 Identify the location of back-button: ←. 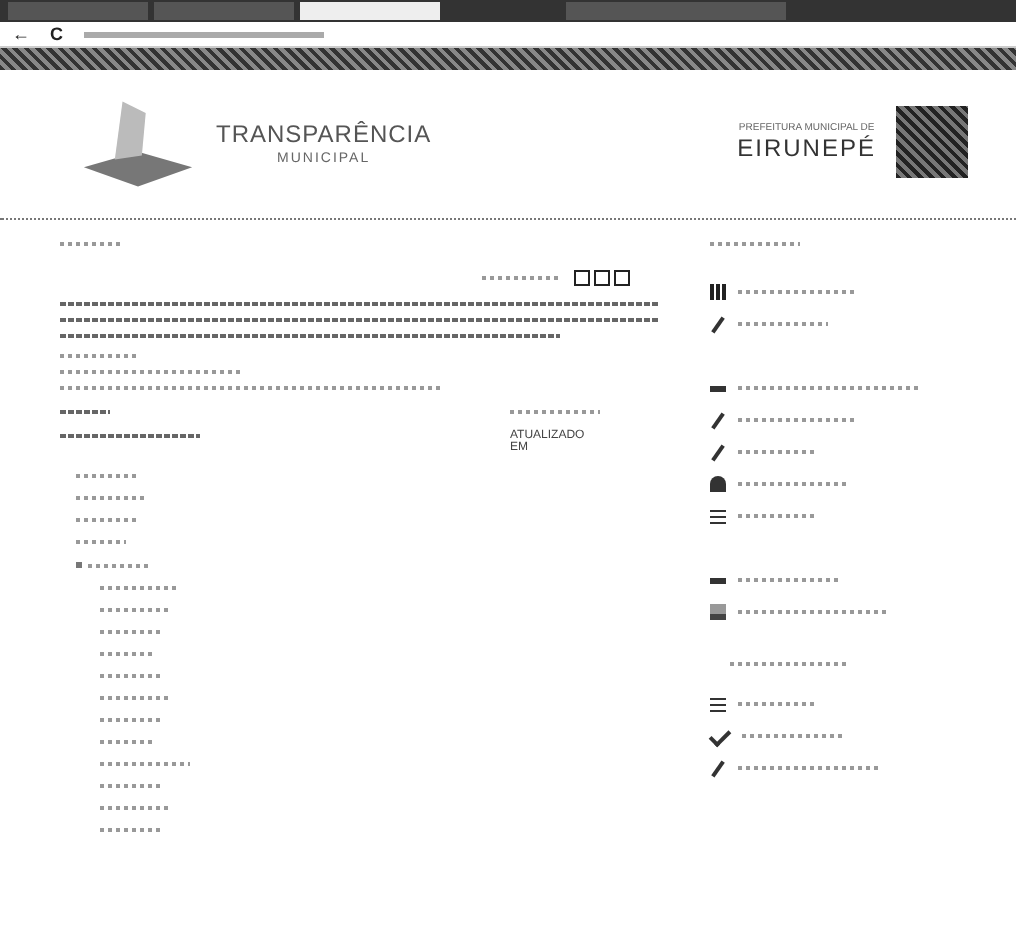
(21, 34).